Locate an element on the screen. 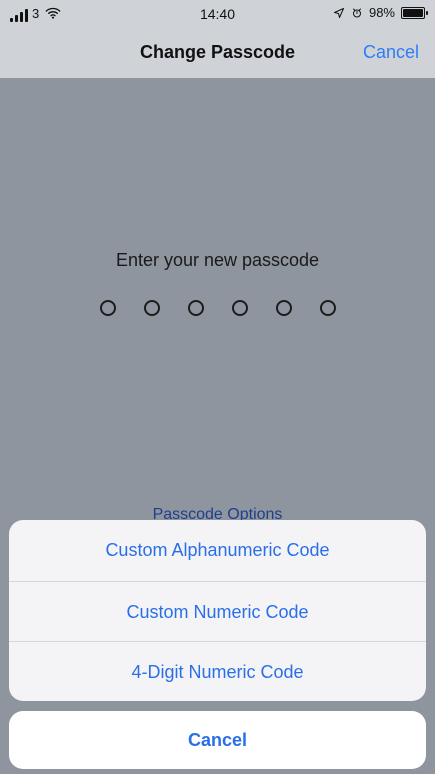 Image resolution: width=435 pixels, height=774 pixels. passcode-dots is located at coordinates (217, 308).